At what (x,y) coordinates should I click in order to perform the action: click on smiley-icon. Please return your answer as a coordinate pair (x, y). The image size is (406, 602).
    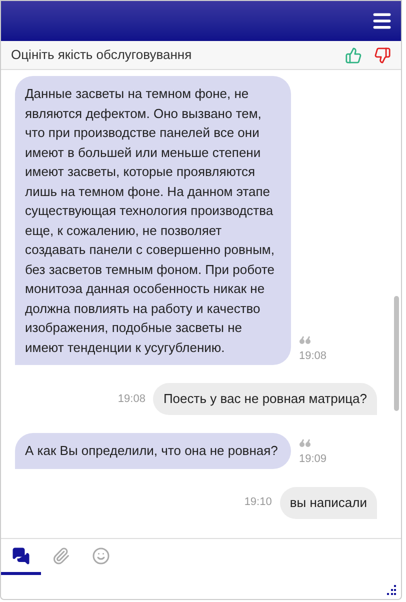
    Looking at the image, I should click on (101, 555).